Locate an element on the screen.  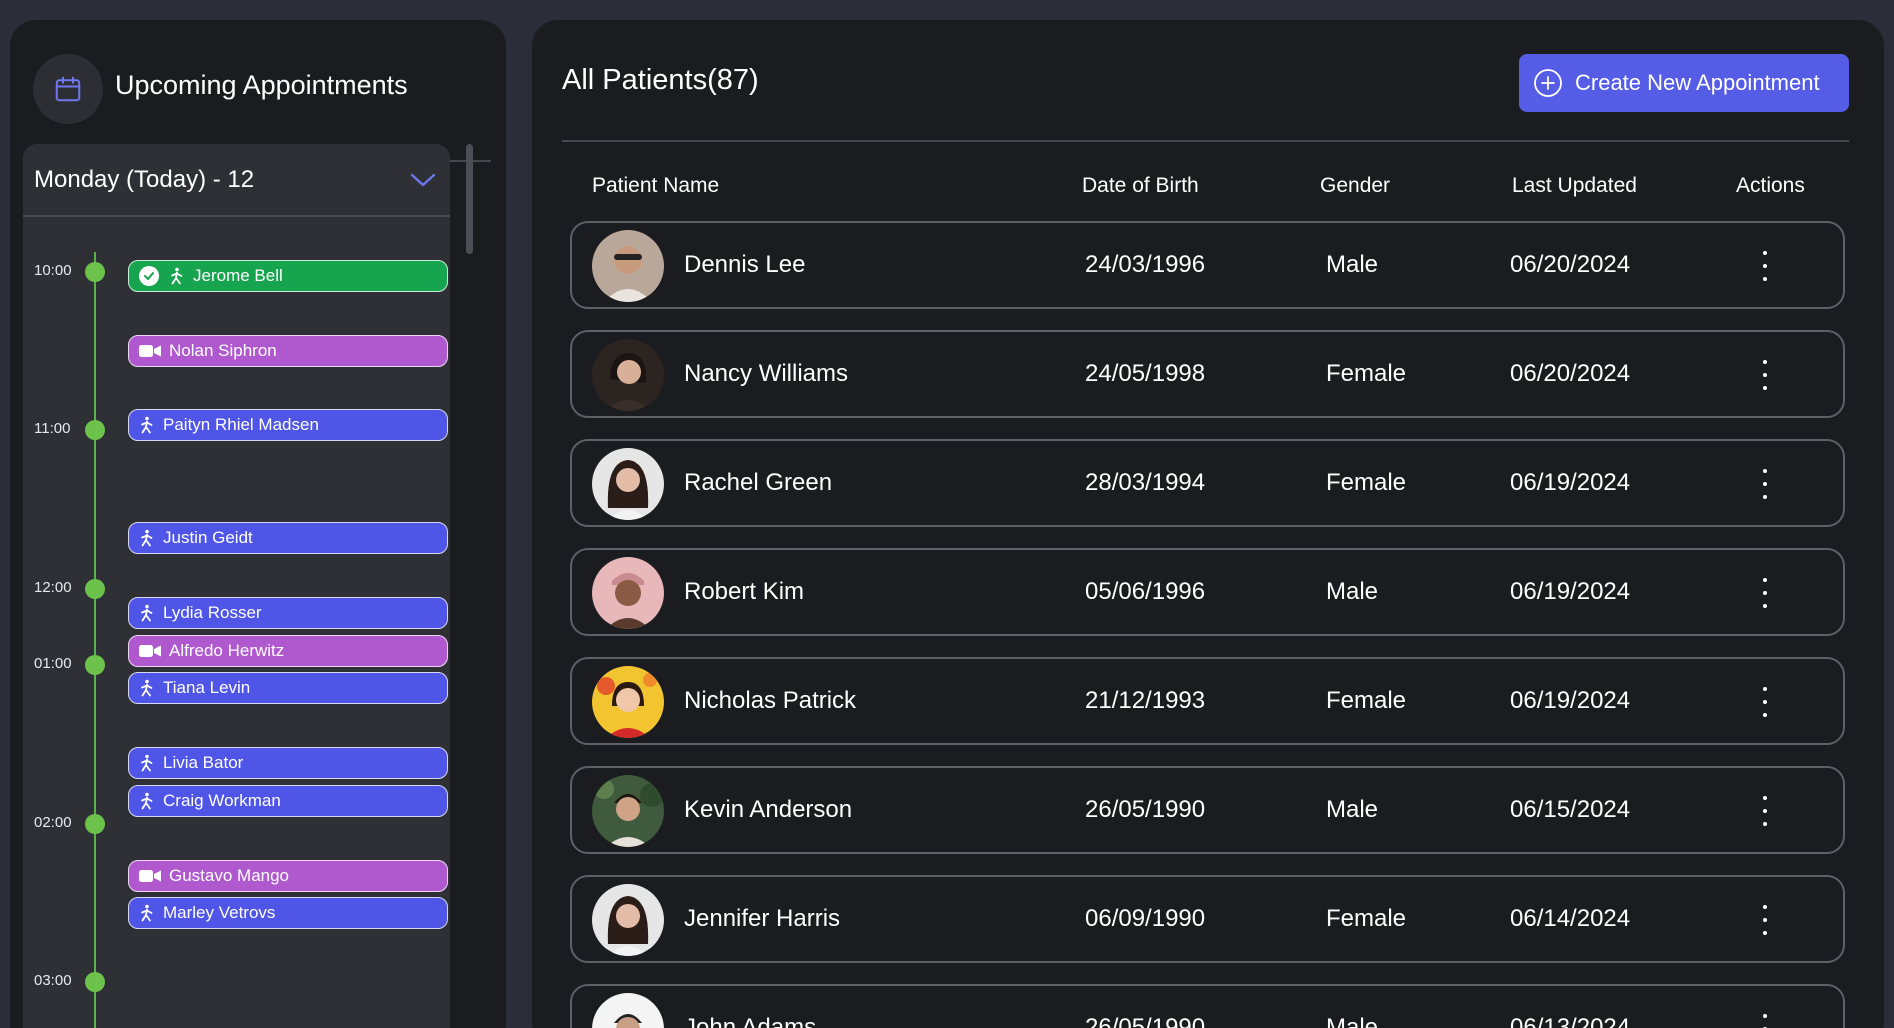
patient-name: Rachel Green is located at coordinates (758, 482).